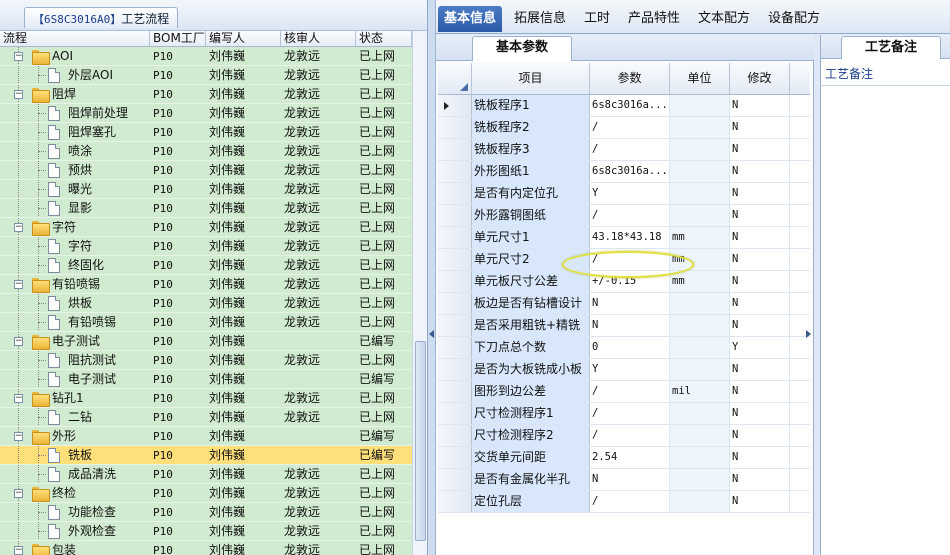 The image size is (950, 555). I want to click on tree-row: 阻焊塞孔 P10 刘伟巍 龙敦远 已上网, so click(206, 132).